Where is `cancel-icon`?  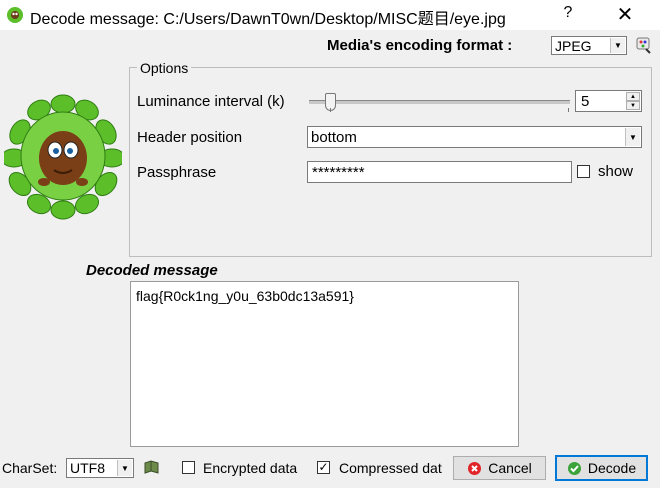 cancel-icon is located at coordinates (475, 468).